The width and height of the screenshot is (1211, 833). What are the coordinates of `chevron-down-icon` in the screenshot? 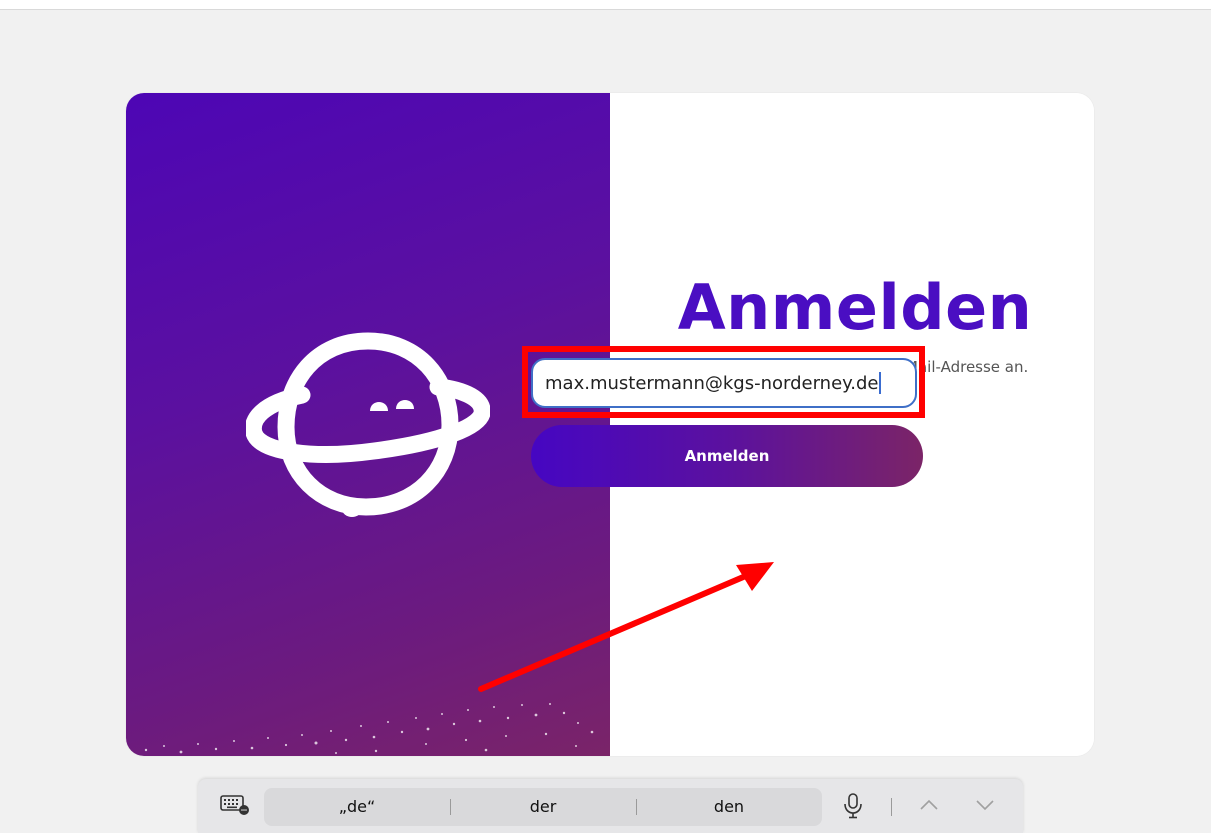 It's located at (985, 805).